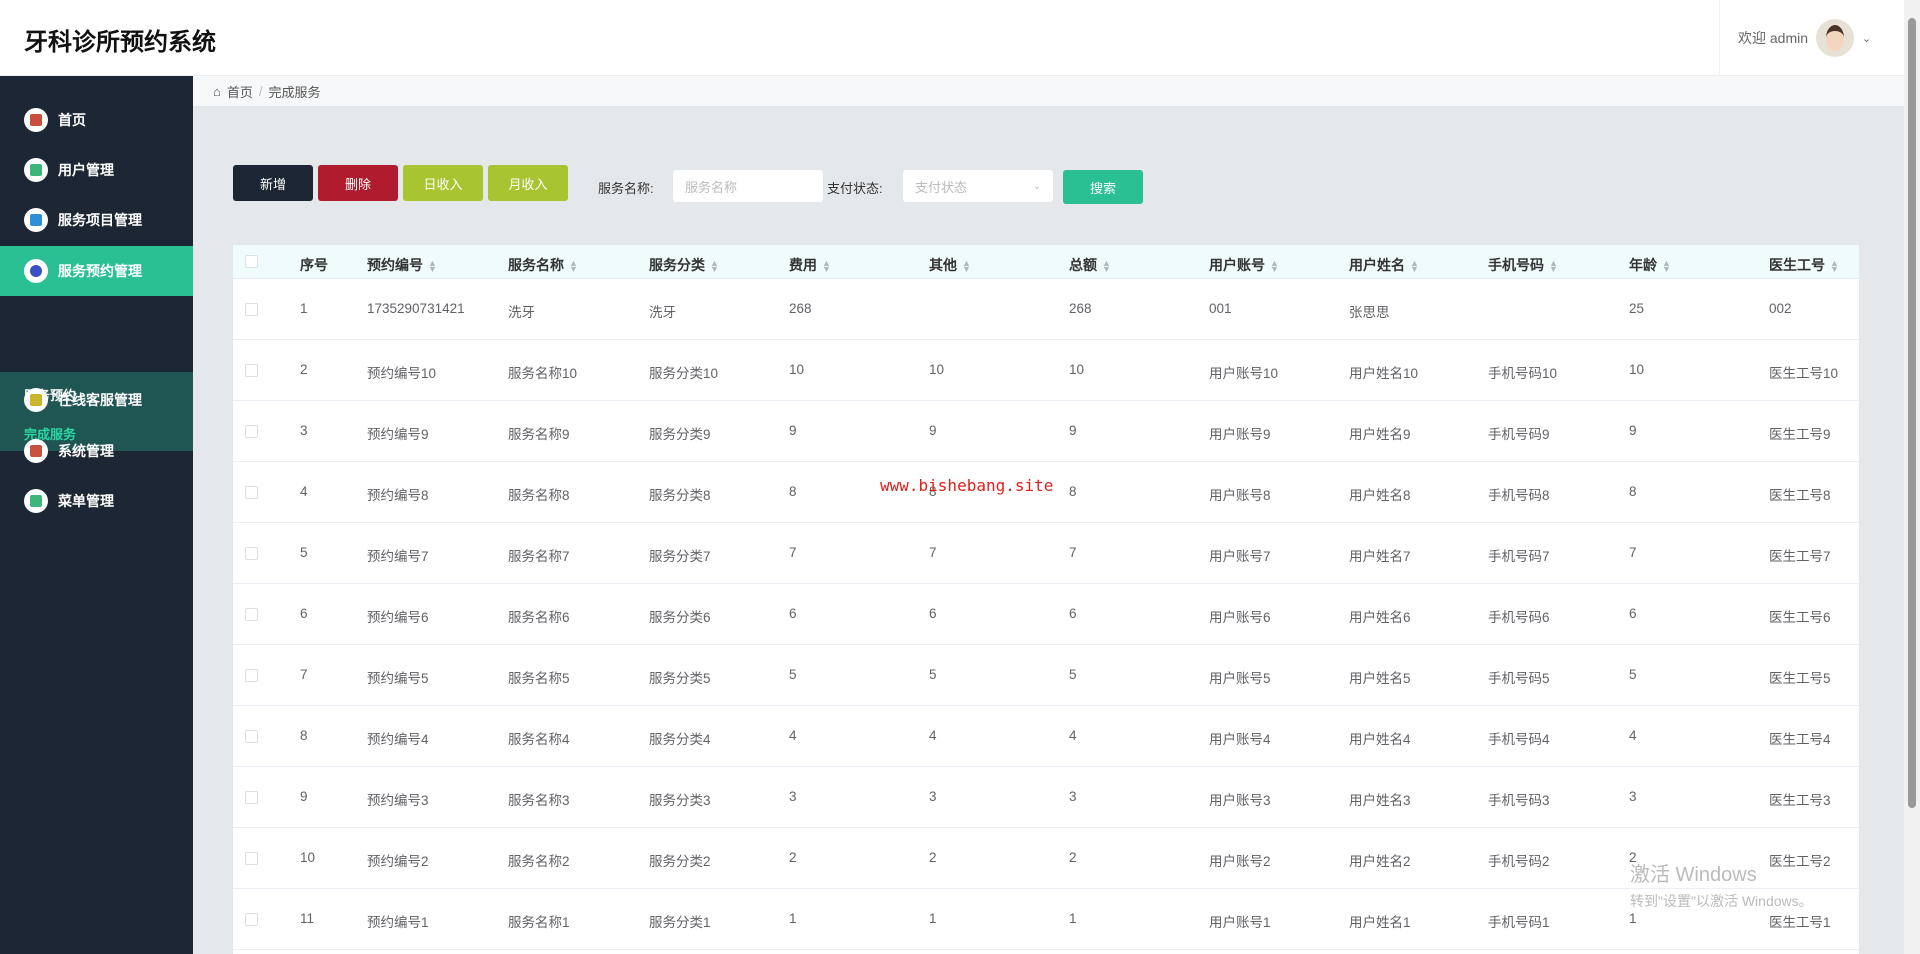  What do you see at coordinates (748, 186) in the screenshot?
I see `service-name-input: 服务名称` at bounding box center [748, 186].